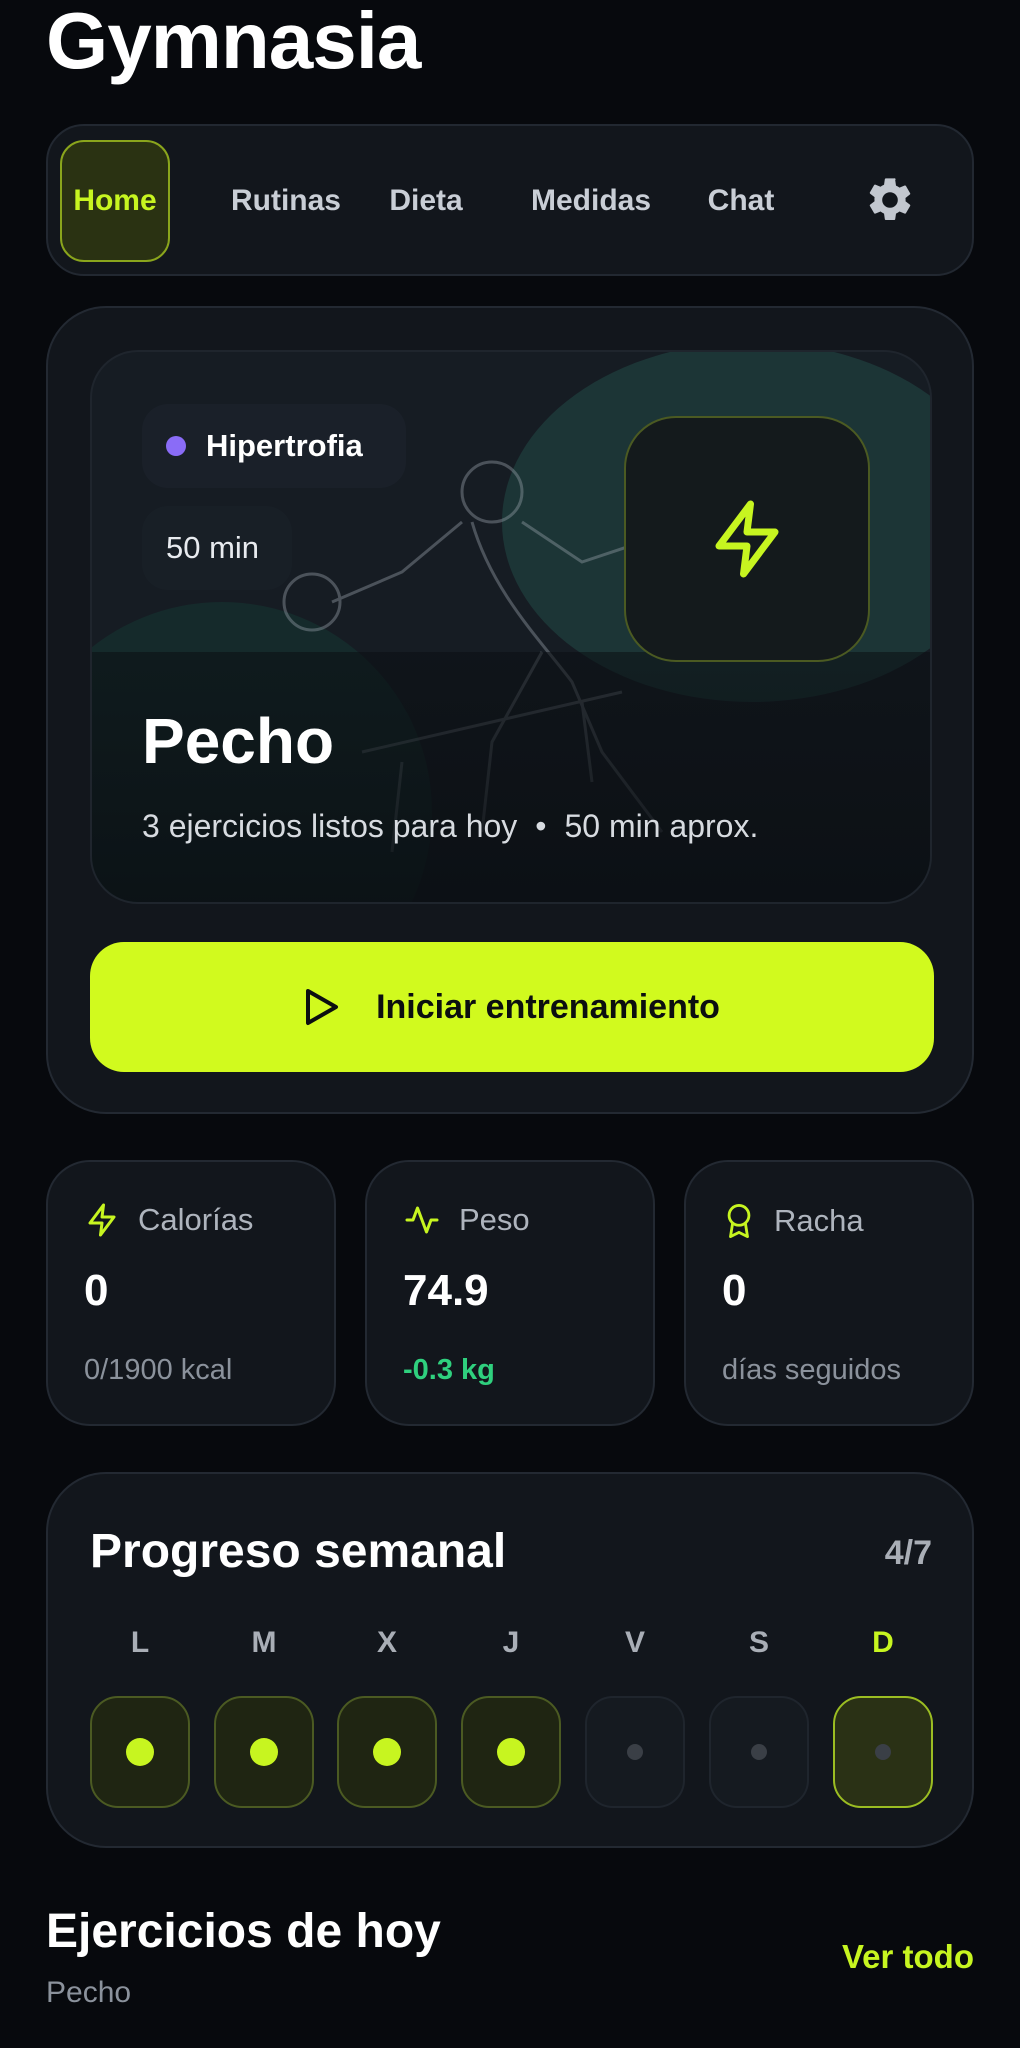  I want to click on stat-header: Peso, so click(466, 1220).